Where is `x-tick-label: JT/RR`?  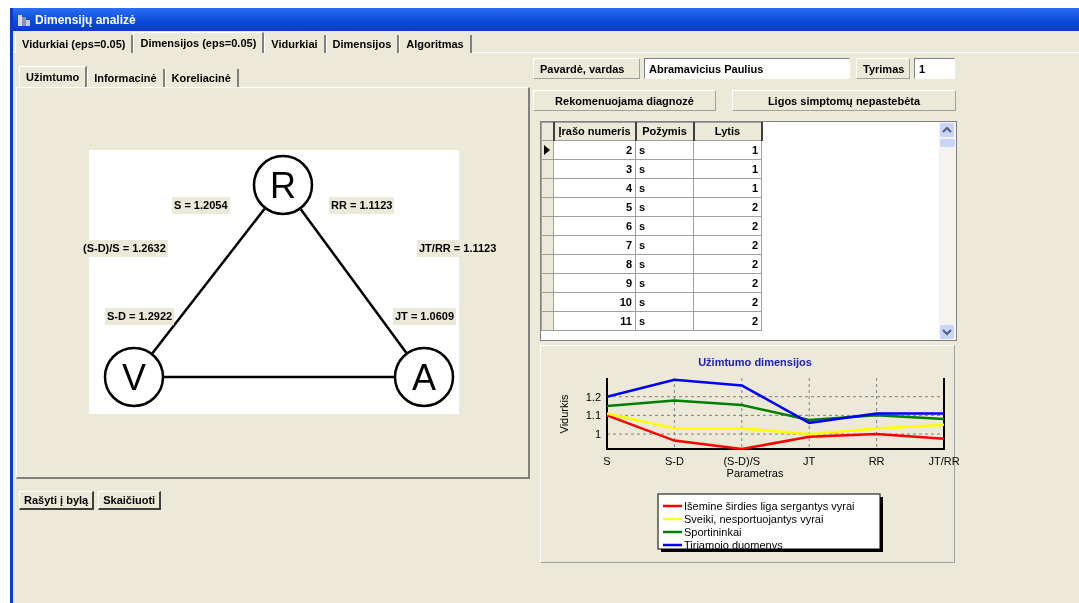 x-tick-label: JT/RR is located at coordinates (944, 461).